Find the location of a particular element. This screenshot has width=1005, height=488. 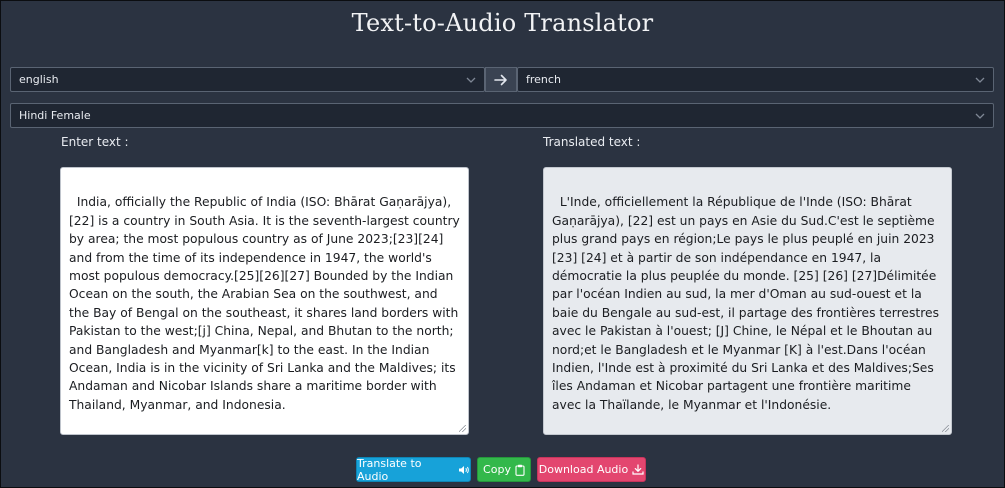

speaker-icon is located at coordinates (464, 470).